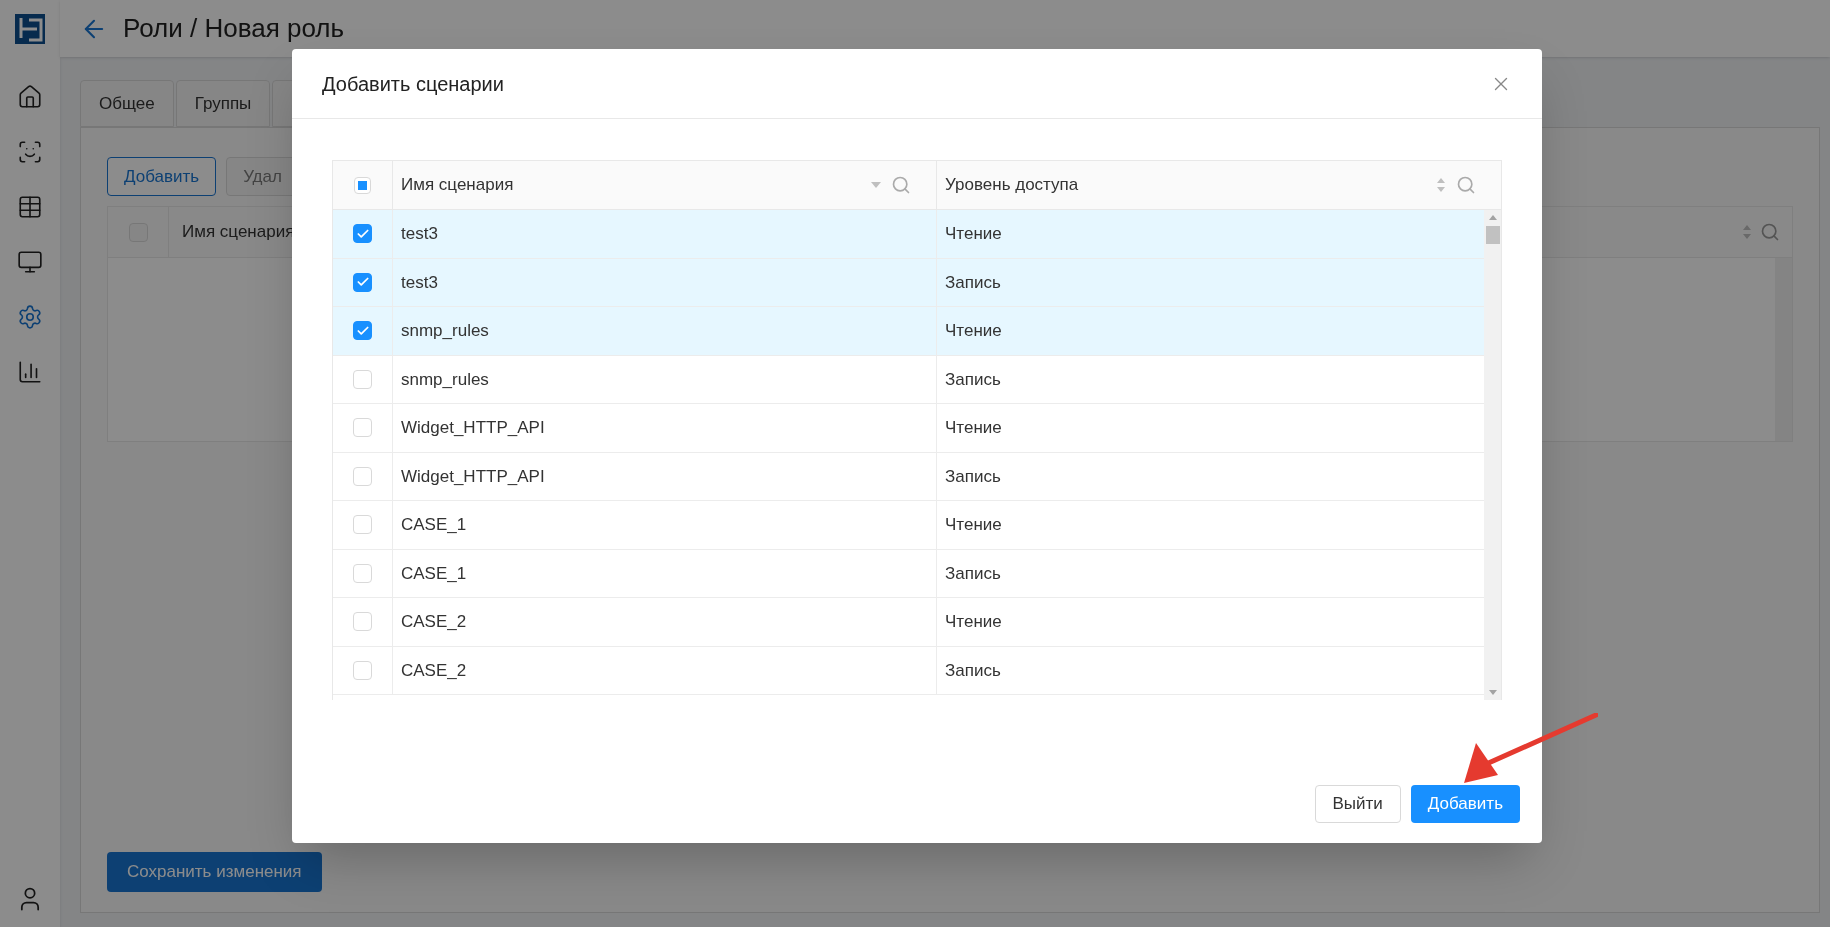 This screenshot has height=927, width=1830. Describe the element at coordinates (127, 103) in the screenshot. I see `tab: Общее` at that location.